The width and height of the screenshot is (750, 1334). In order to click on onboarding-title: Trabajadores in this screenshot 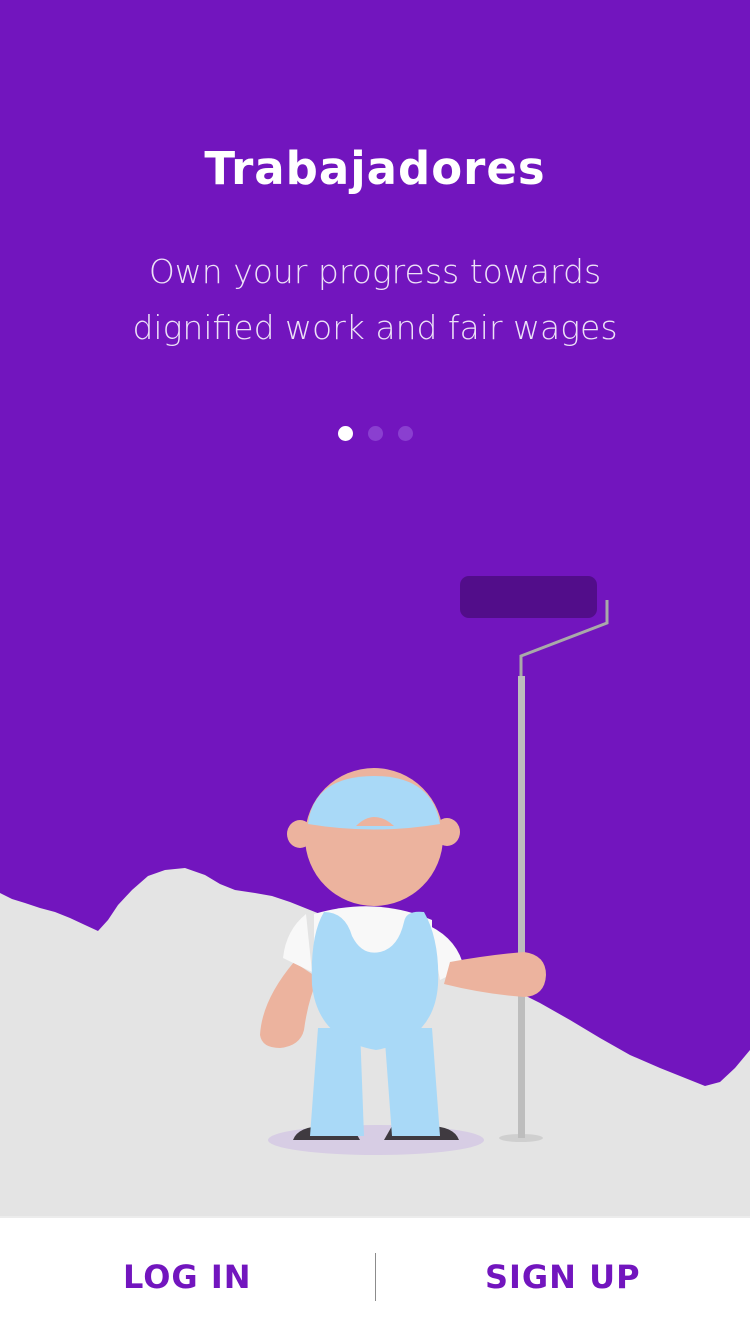, I will do `click(375, 168)`.